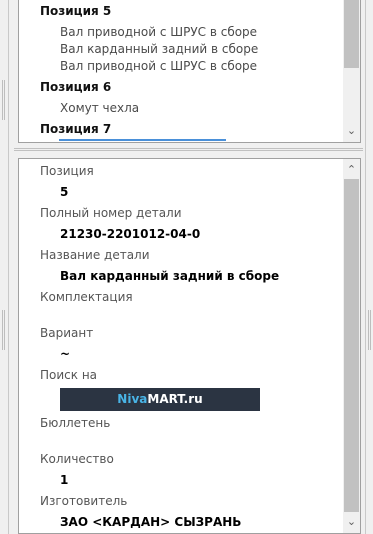 The height and width of the screenshot is (534, 373). What do you see at coordinates (188, 149) in the screenshot?
I see `horizontal-splitter` at bounding box center [188, 149].